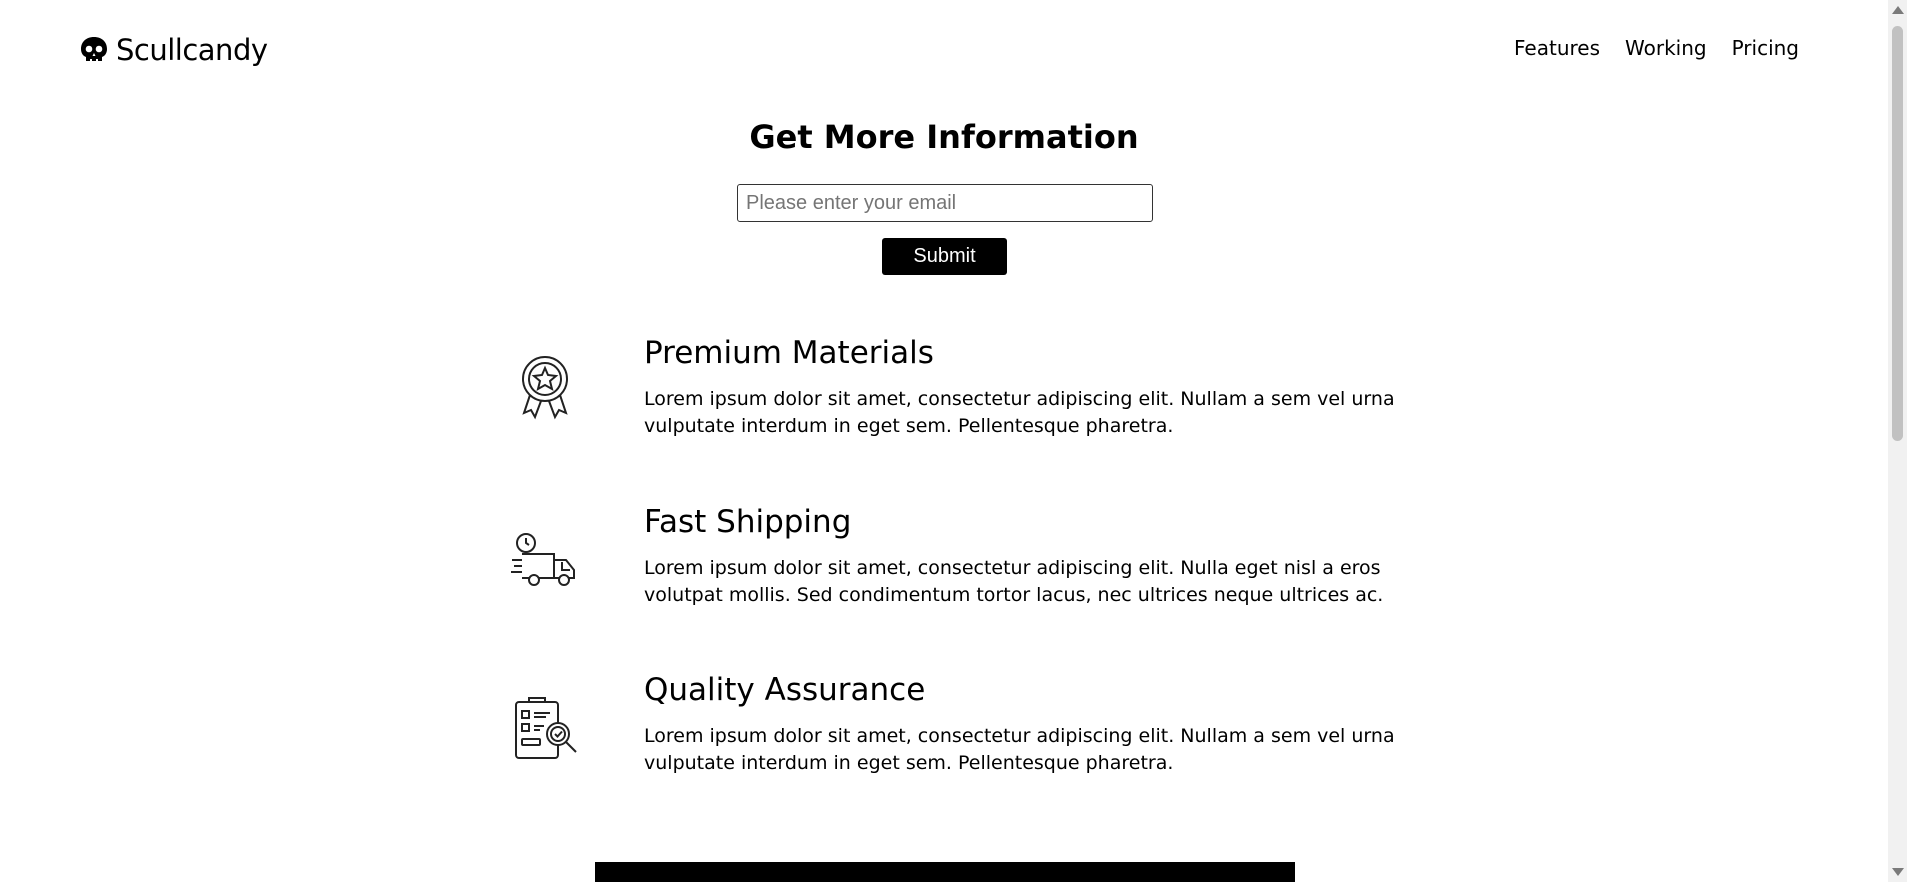  Describe the element at coordinates (1898, 10) in the screenshot. I see `scroll-up-icon` at that location.